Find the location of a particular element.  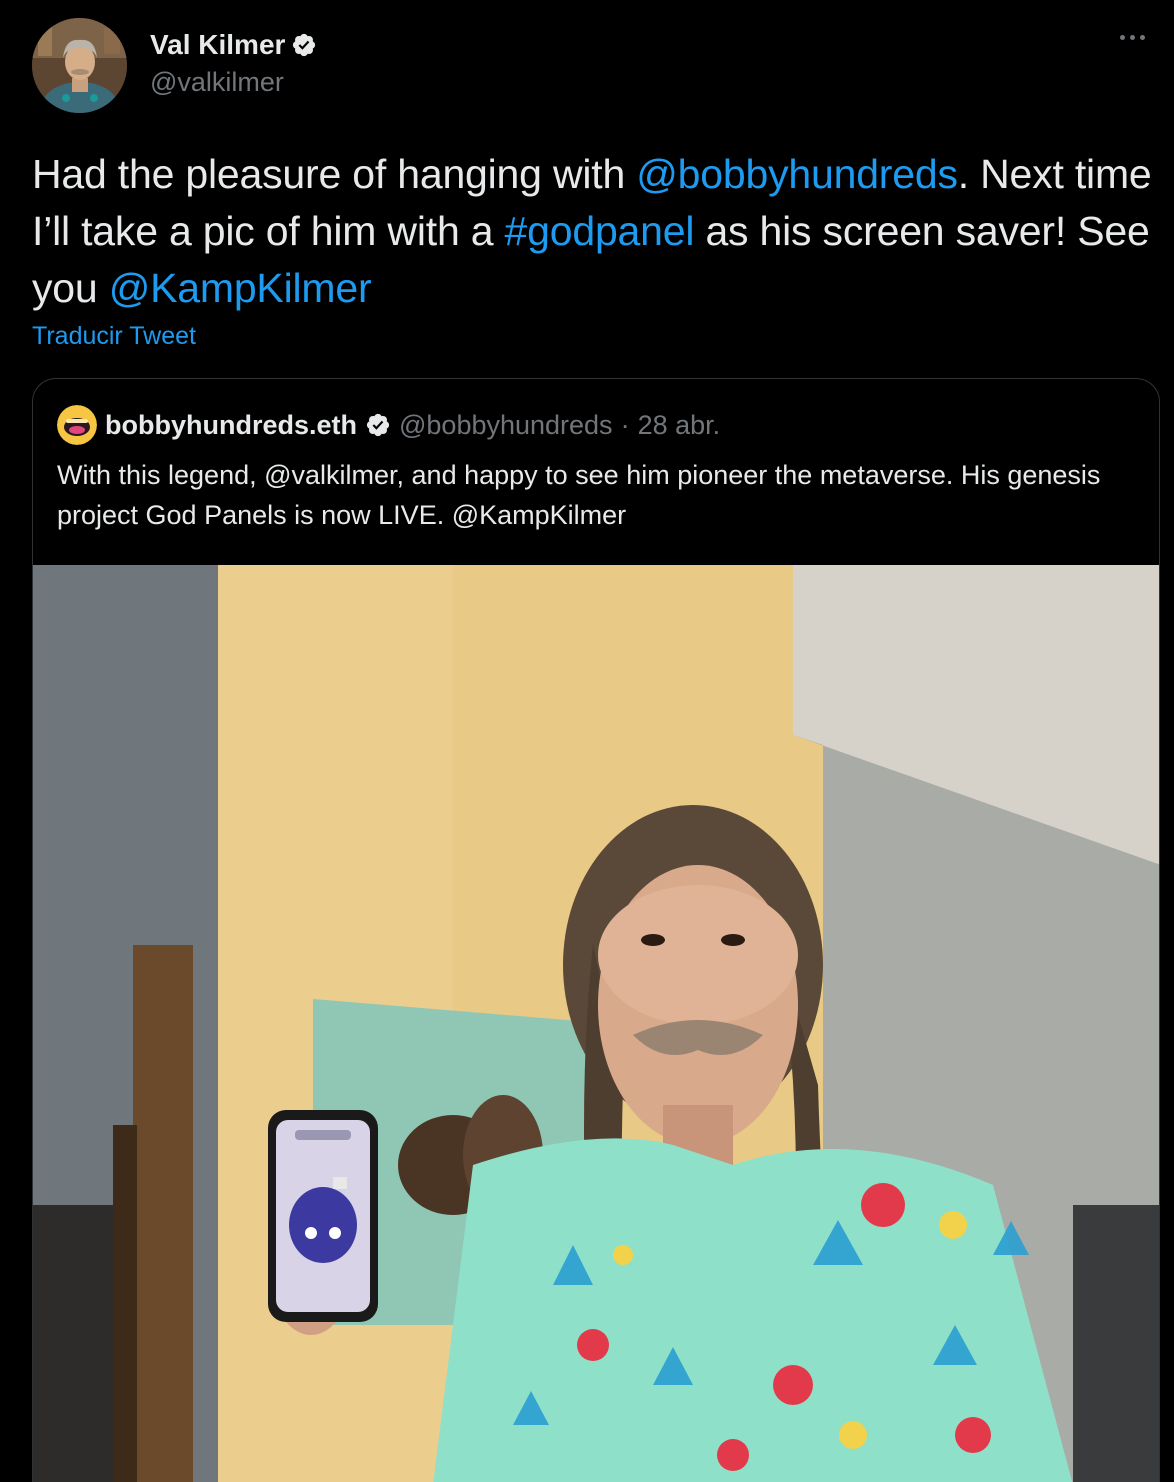

mention-link: @KampKilmer is located at coordinates (240, 288).